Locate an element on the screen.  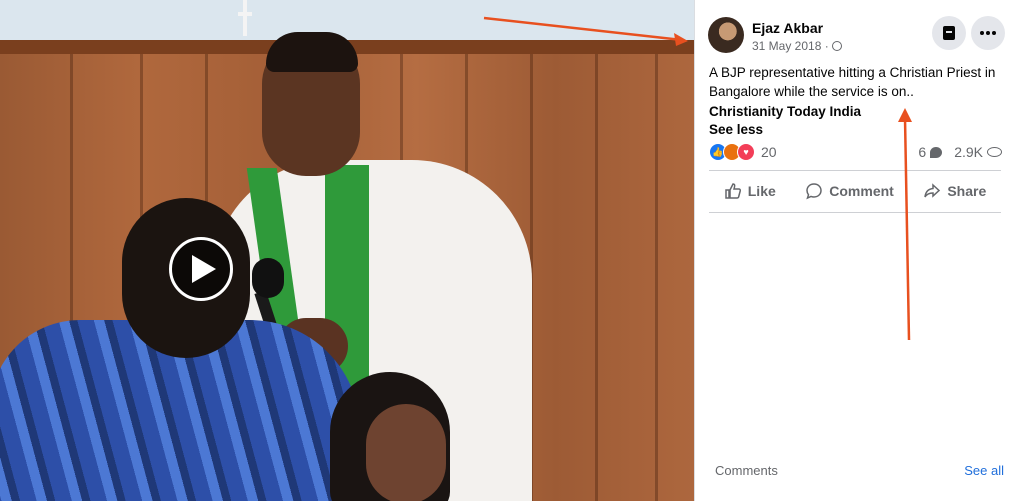
post-date: 31 May 2018 · is located at coordinates (797, 46).